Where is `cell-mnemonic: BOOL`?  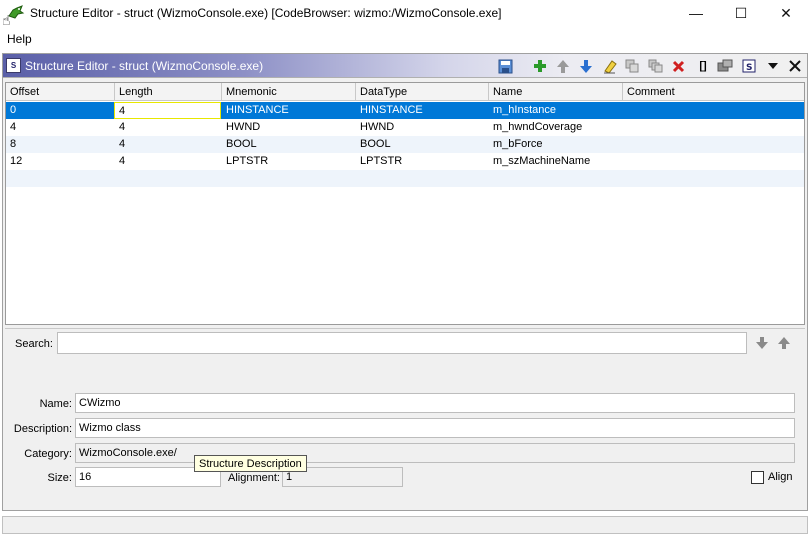
cell-mnemonic: BOOL is located at coordinates (239, 144).